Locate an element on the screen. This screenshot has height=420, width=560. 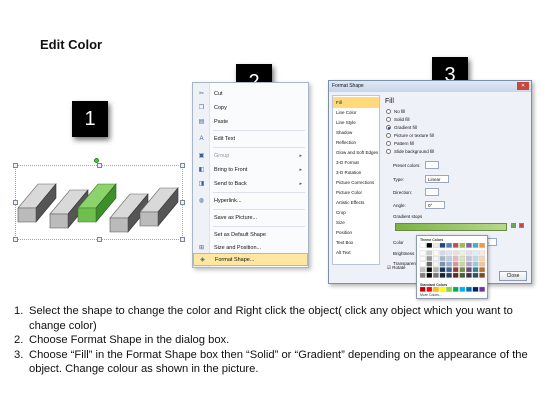
resize-handle-top is located at coordinates (99, 165).